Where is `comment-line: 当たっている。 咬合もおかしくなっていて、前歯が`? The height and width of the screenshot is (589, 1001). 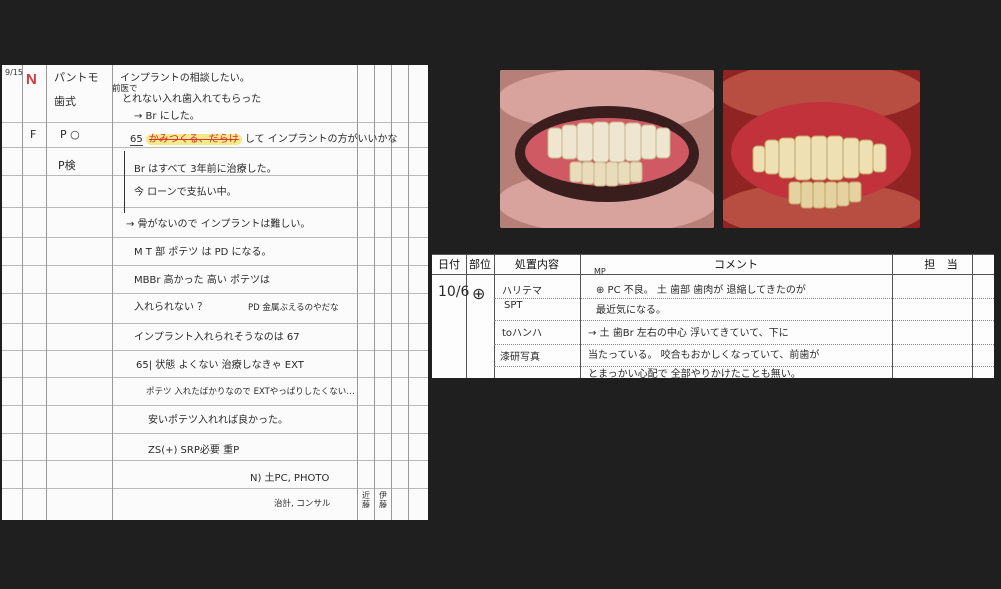
comment-line: 当たっている。 咬合もおかしくなっていて、前歯が is located at coordinates (704, 355).